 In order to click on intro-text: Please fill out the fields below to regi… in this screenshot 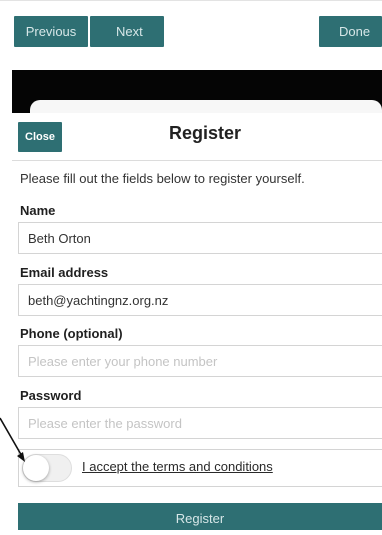, I will do `click(162, 178)`.